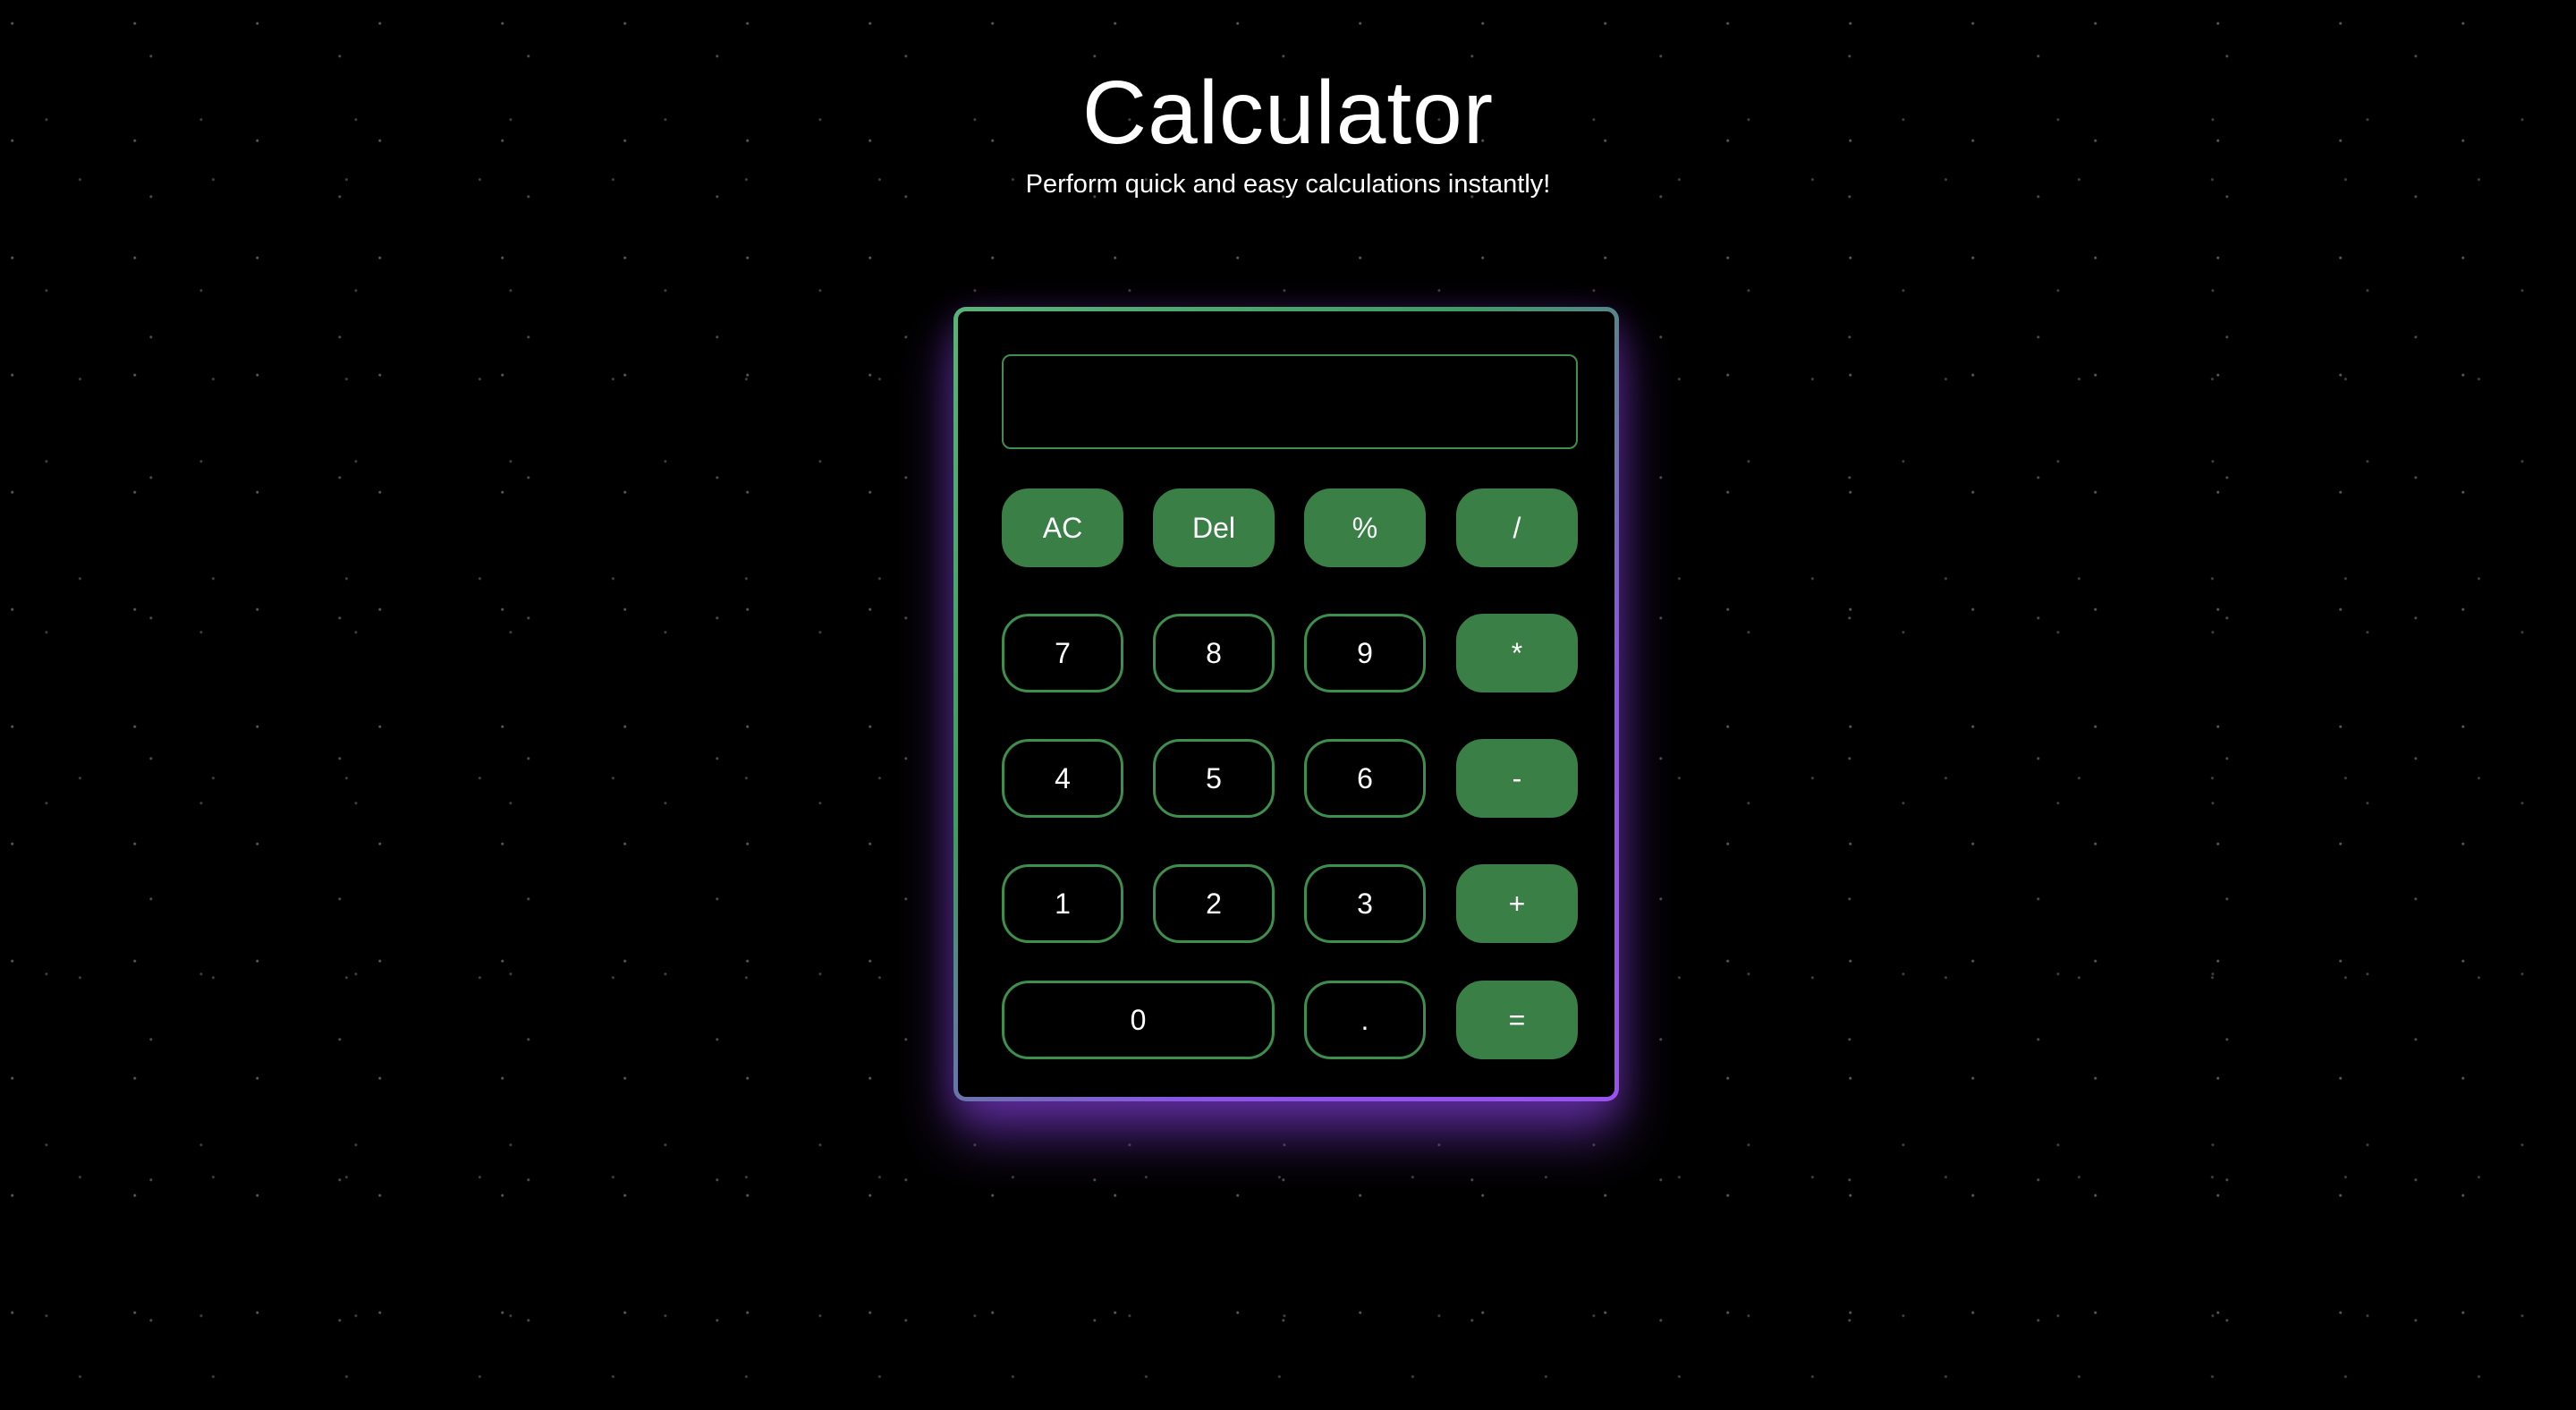 The width and height of the screenshot is (2576, 1410). What do you see at coordinates (1062, 527) in the screenshot?
I see `all-clear-button: AC` at bounding box center [1062, 527].